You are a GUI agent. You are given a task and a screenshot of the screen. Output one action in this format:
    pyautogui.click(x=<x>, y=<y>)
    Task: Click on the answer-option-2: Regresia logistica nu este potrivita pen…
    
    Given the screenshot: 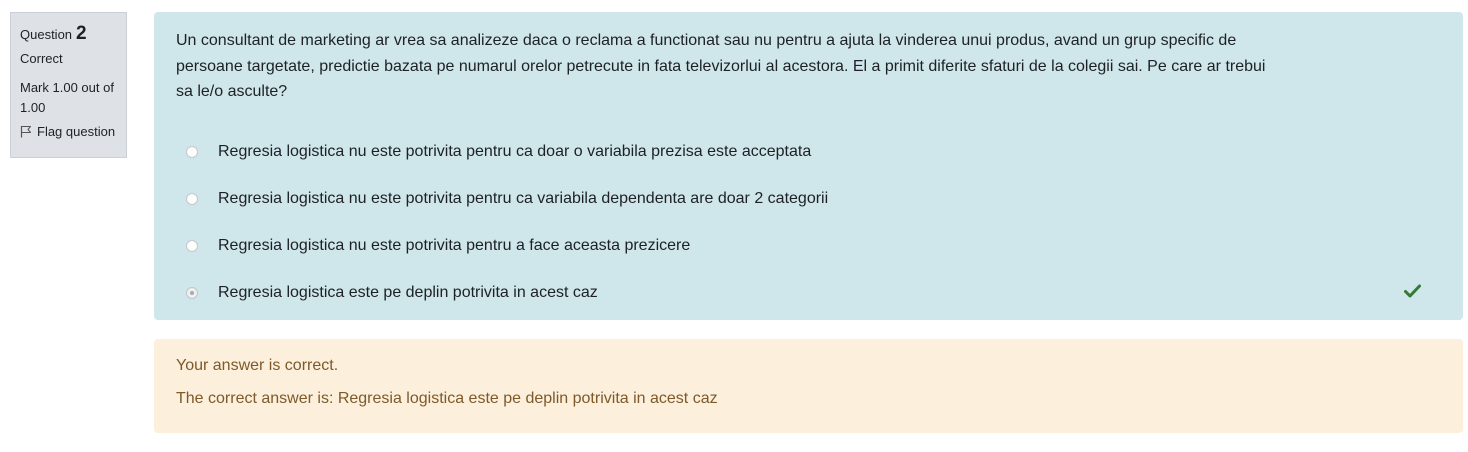 What is the action you would take?
    pyautogui.click(x=808, y=199)
    